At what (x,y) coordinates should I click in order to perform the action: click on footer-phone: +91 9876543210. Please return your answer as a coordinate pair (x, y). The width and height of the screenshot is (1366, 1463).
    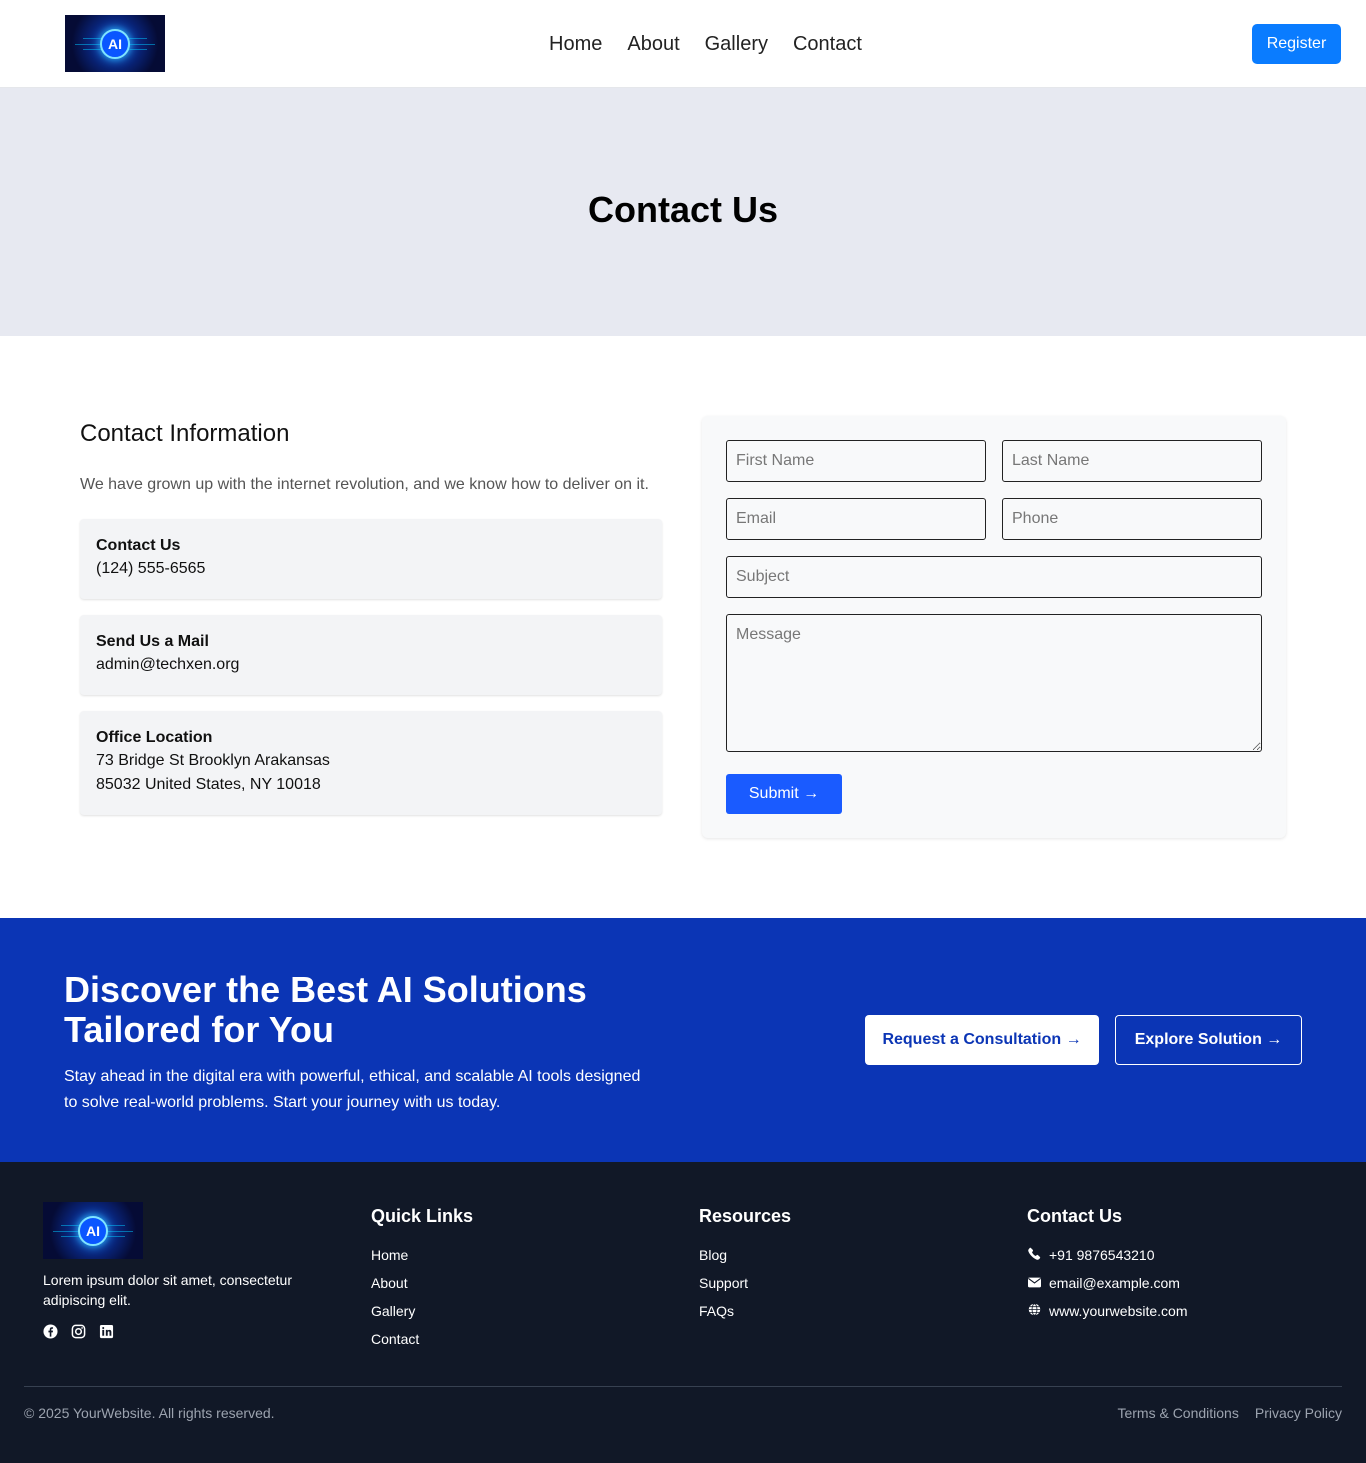
    Looking at the image, I should click on (1107, 1255).